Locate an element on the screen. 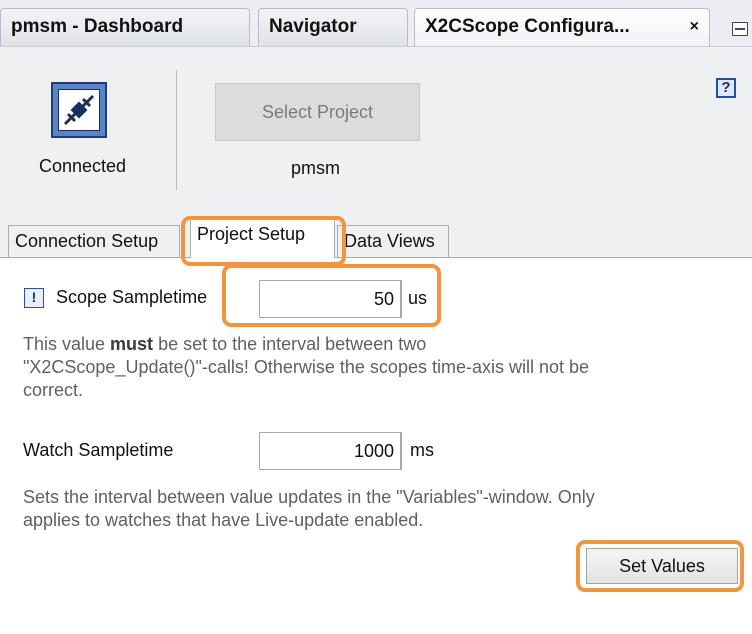 Image resolution: width=752 pixels, height=634 pixels. note-text: This value is located at coordinates (67, 344).